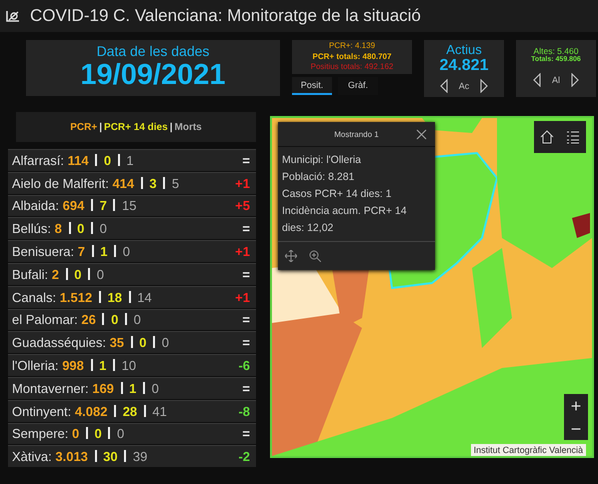 Image resolution: width=598 pixels, height=484 pixels. Describe the element at coordinates (322, 160) in the screenshot. I see `popup-text: Municipi: l'Olleria` at that location.